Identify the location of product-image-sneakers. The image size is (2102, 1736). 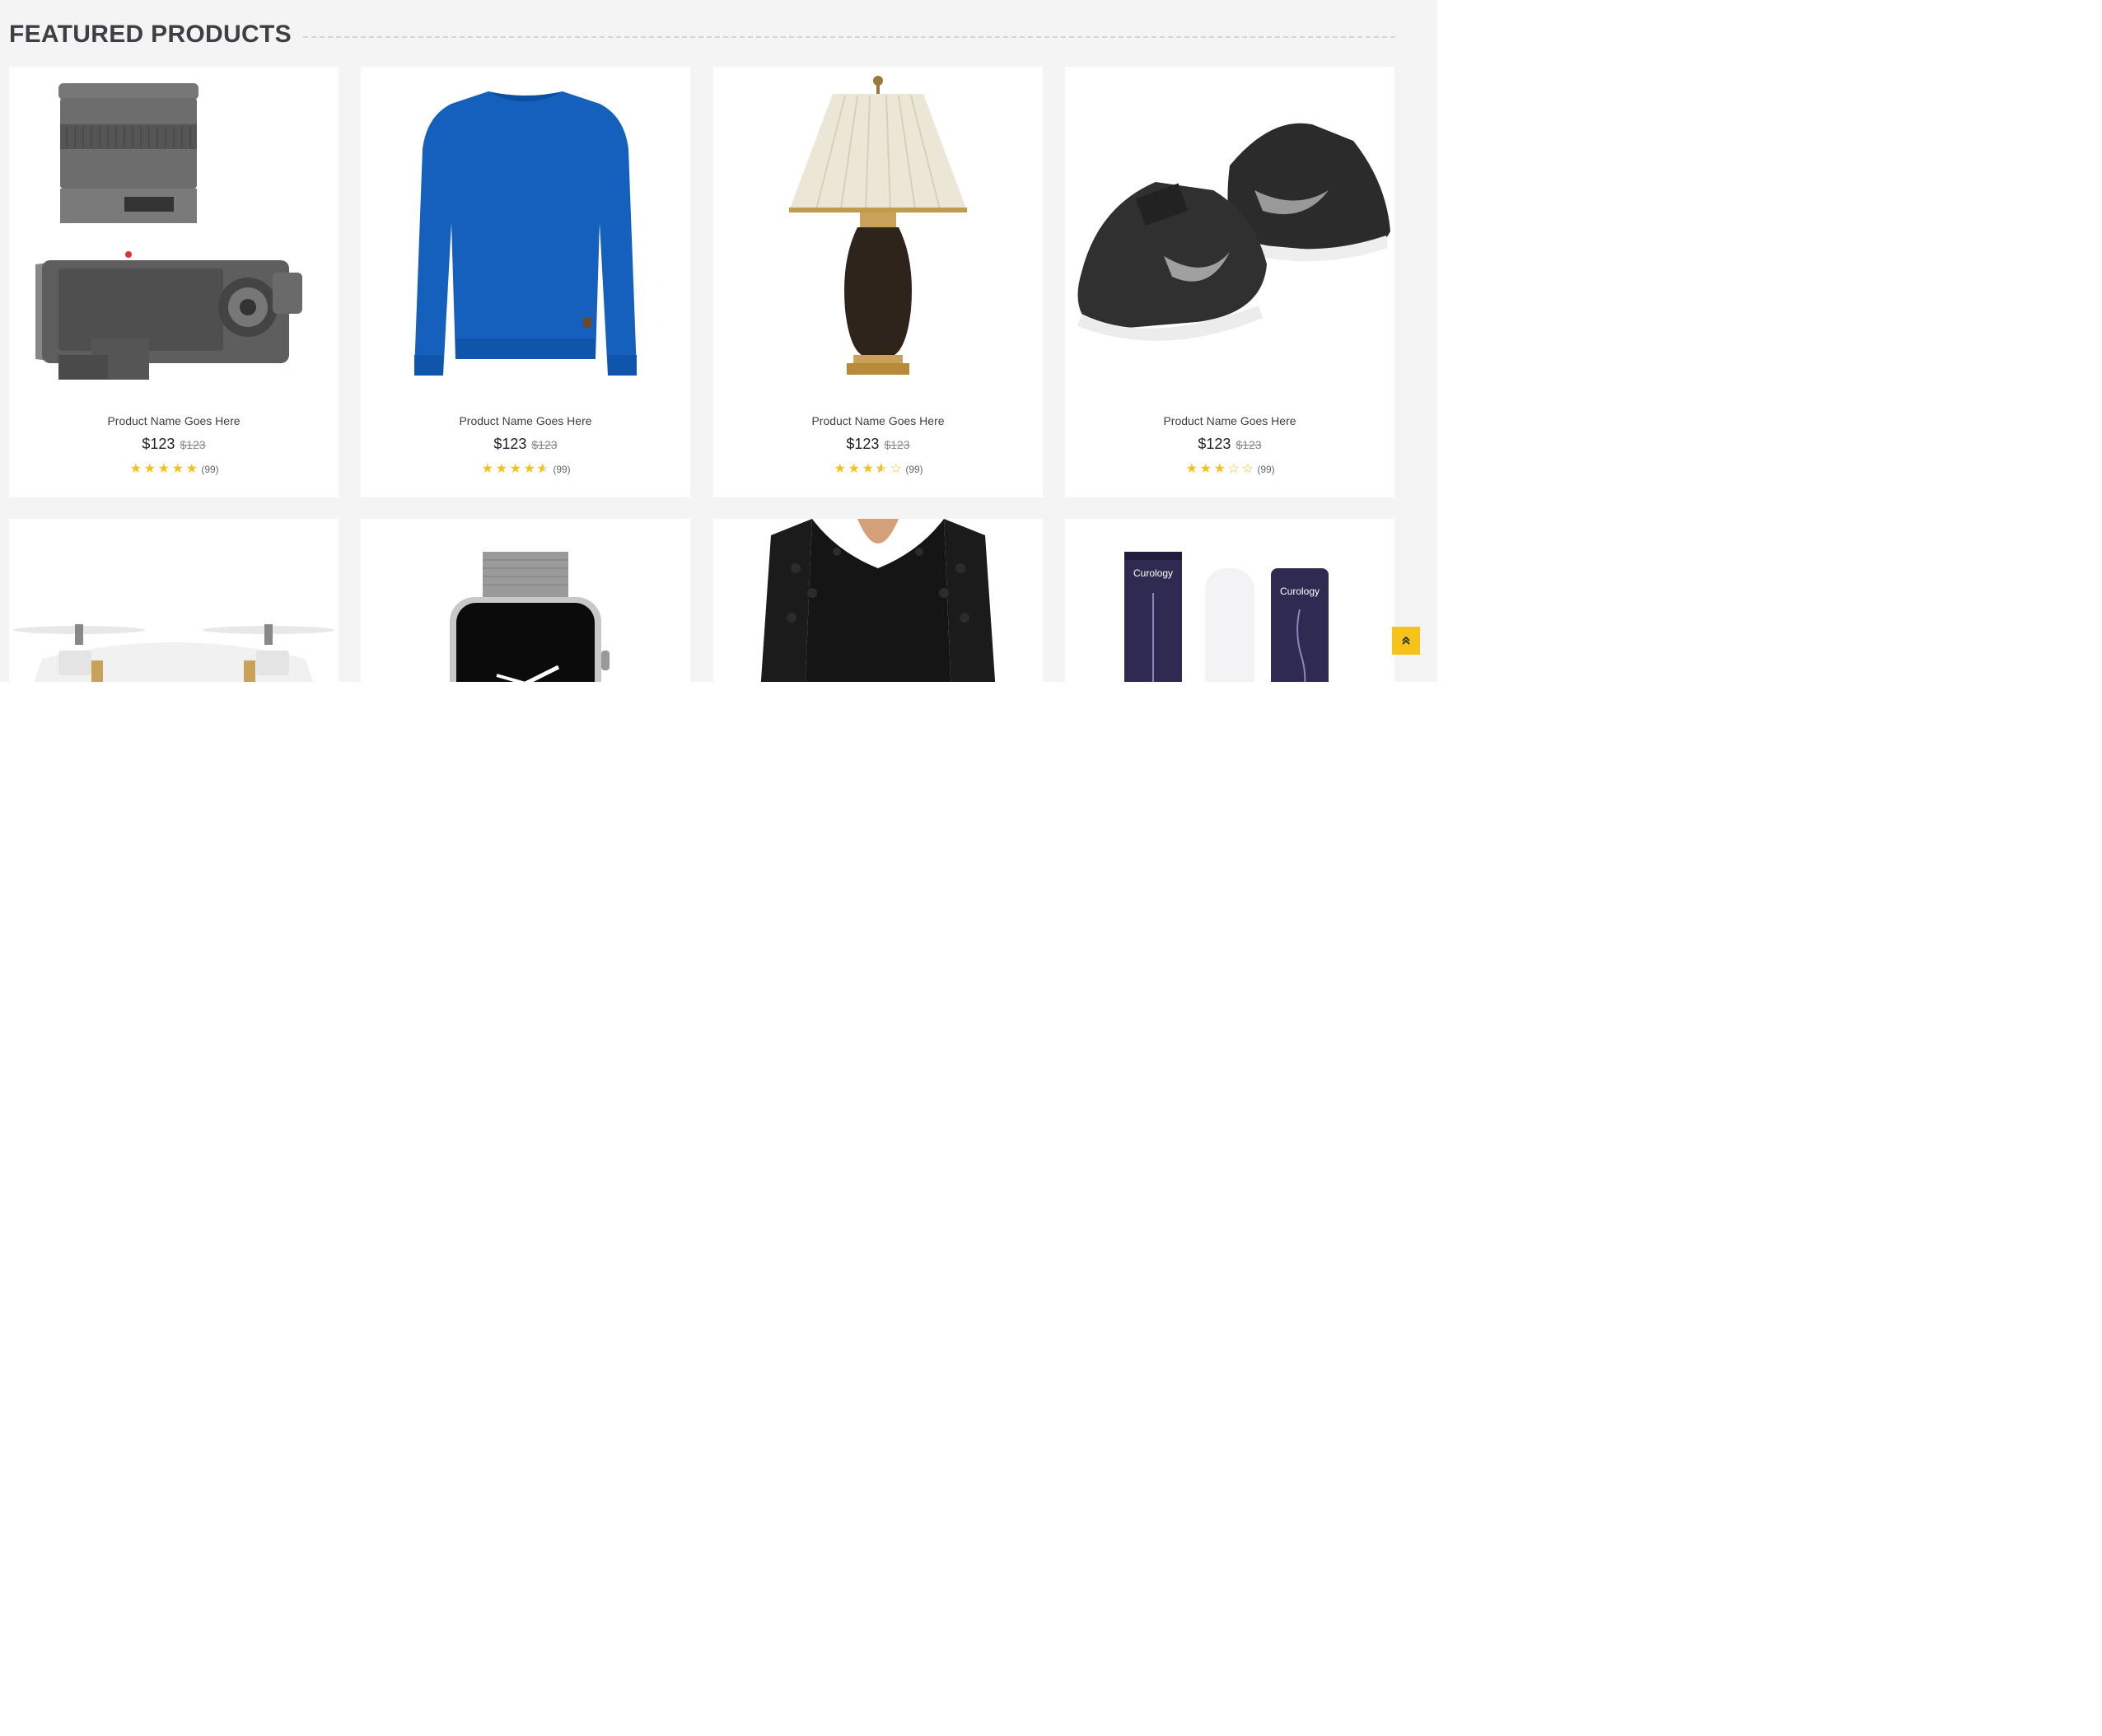
(1229, 231).